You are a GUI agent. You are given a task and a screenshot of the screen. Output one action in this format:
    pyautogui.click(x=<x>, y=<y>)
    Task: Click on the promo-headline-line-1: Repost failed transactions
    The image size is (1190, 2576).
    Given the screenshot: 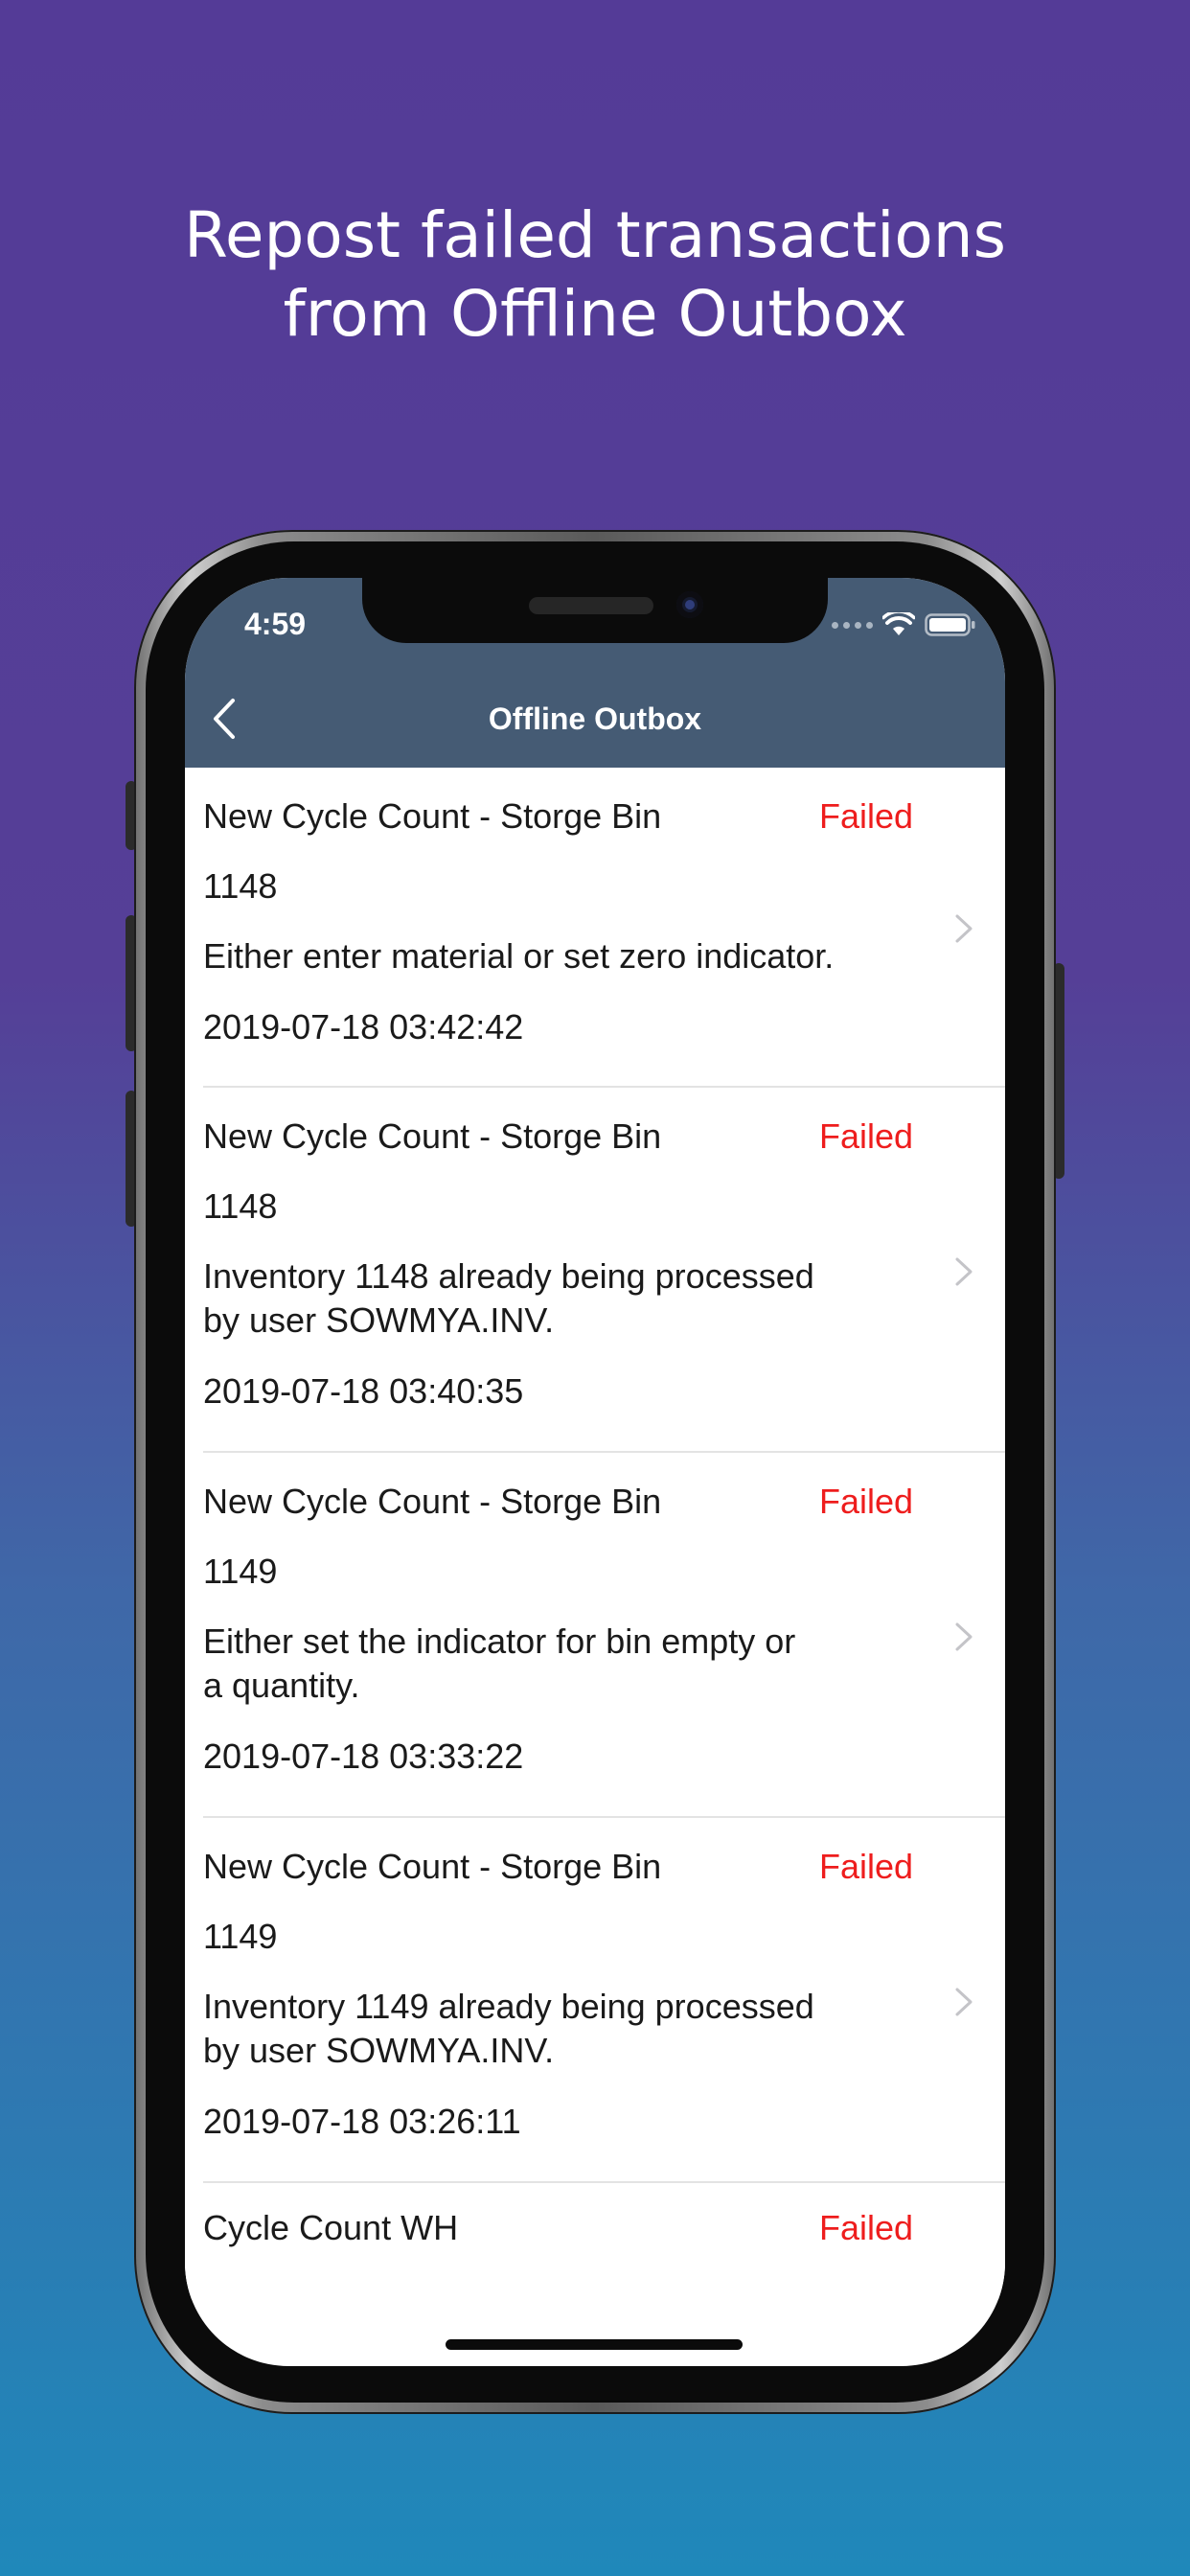 What is the action you would take?
    pyautogui.click(x=595, y=235)
    